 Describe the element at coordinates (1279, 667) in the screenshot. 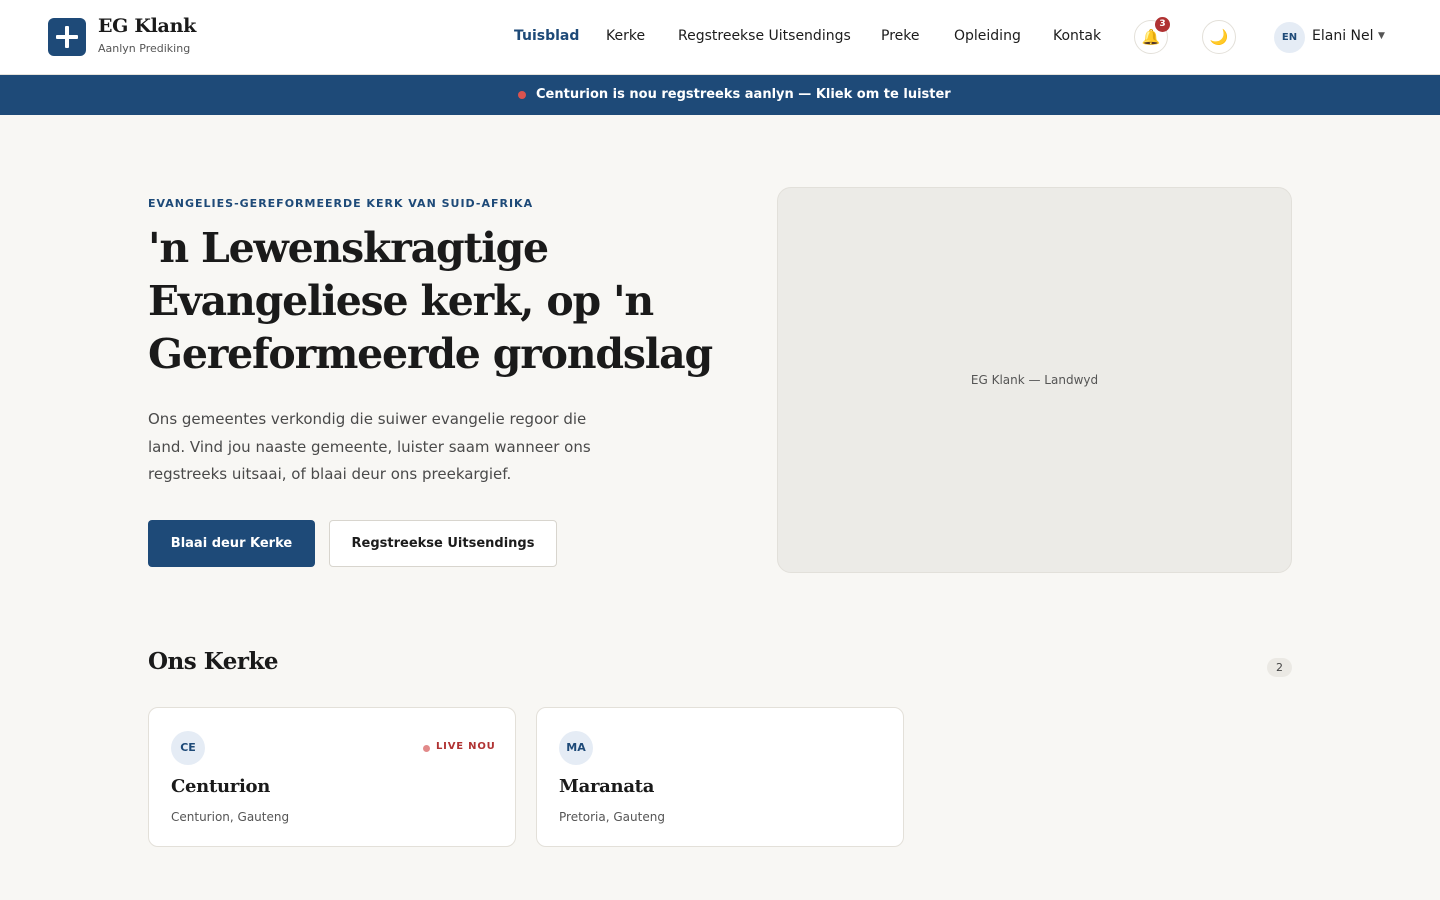

I see `churches-count-badge: 2` at that location.